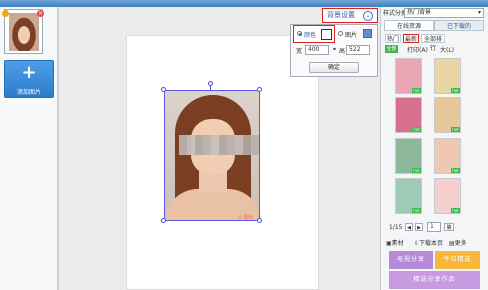 This screenshot has width=488, height=290. I want to click on color-label: 颜色, so click(310, 35).